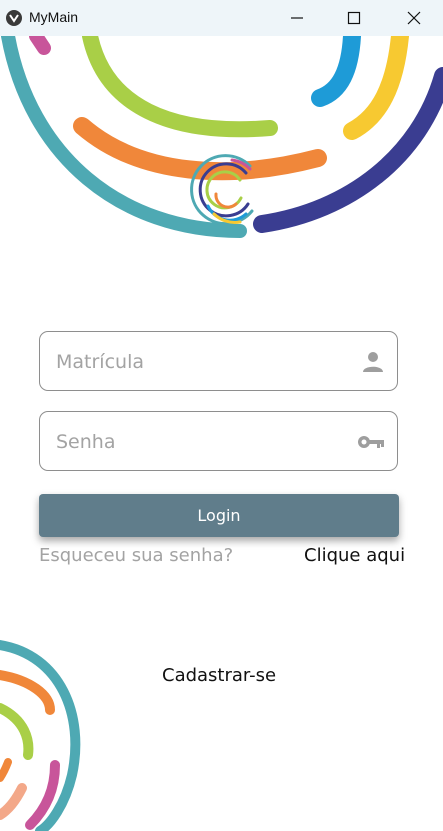  I want to click on maximize-icon, so click(354, 18).